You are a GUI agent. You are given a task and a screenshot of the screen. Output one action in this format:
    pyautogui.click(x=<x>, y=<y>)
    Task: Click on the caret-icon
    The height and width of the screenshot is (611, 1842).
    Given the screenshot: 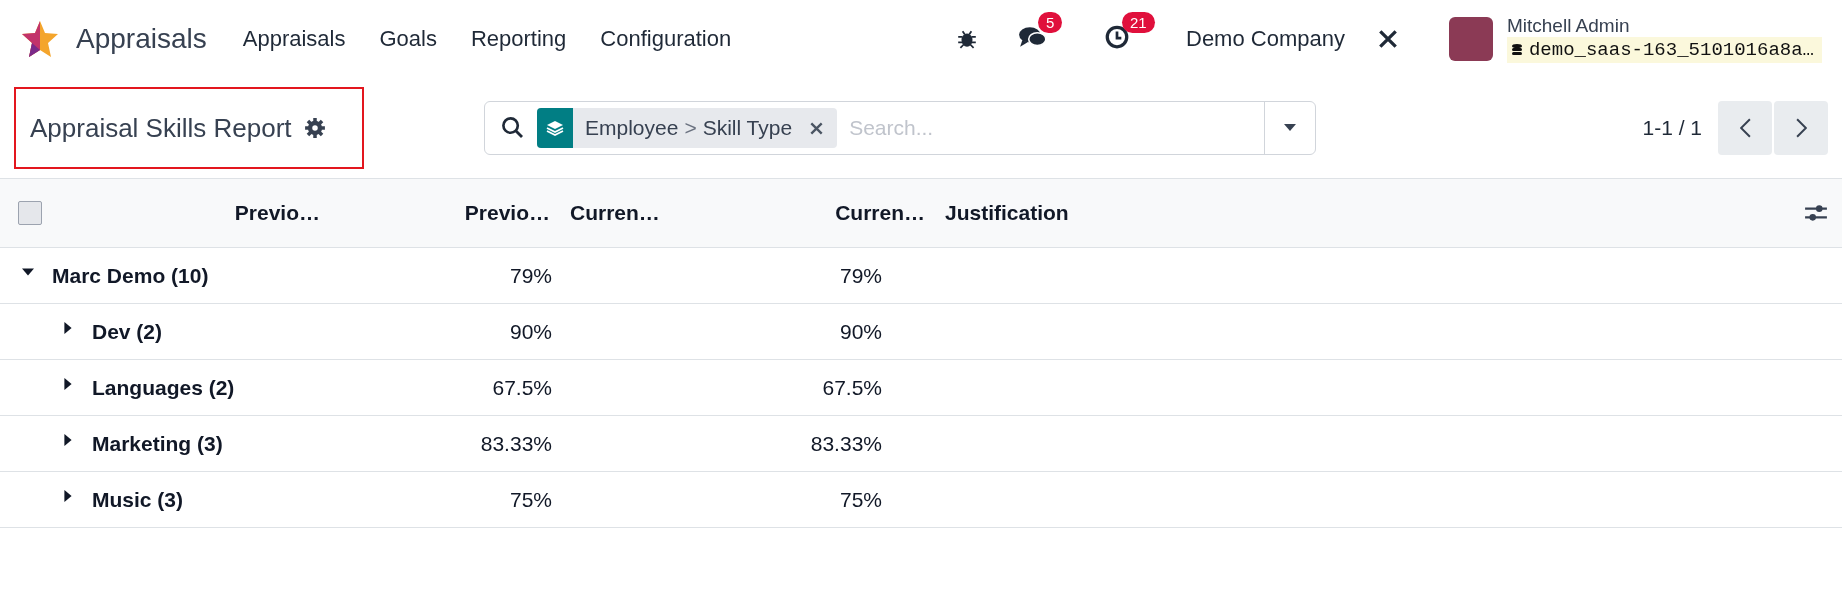 What is the action you would take?
    pyautogui.click(x=1290, y=128)
    